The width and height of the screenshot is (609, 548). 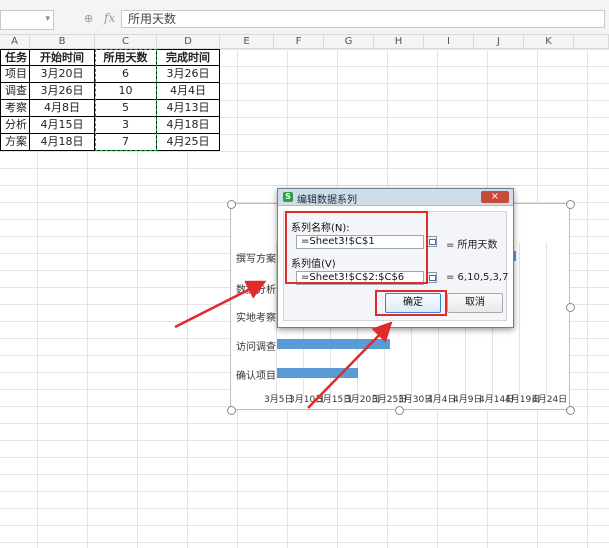 What do you see at coordinates (188, 57) in the screenshot?
I see `header-cell-end: 完成时间` at bounding box center [188, 57].